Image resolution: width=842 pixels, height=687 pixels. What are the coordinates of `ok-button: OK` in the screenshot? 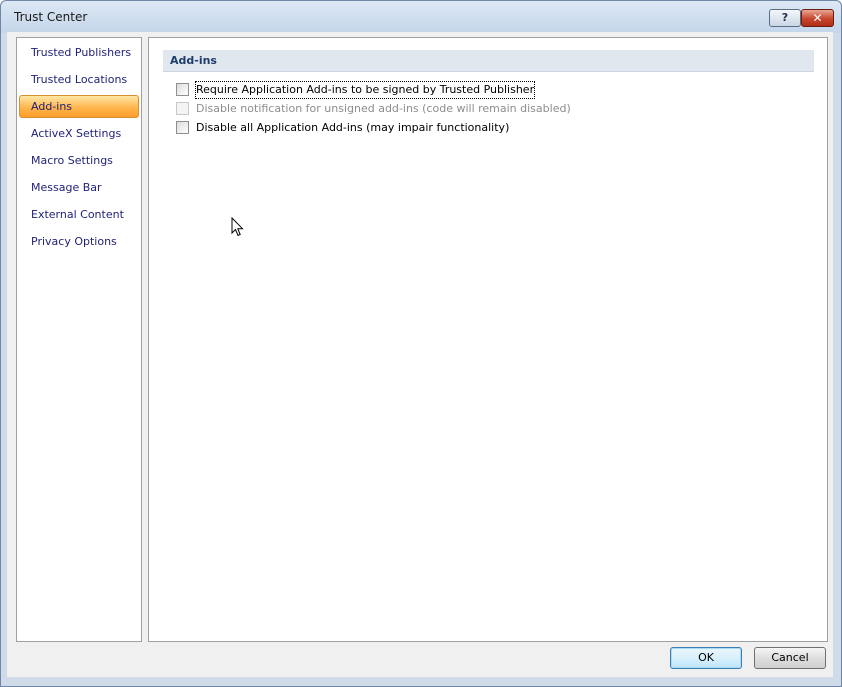 It's located at (706, 658).